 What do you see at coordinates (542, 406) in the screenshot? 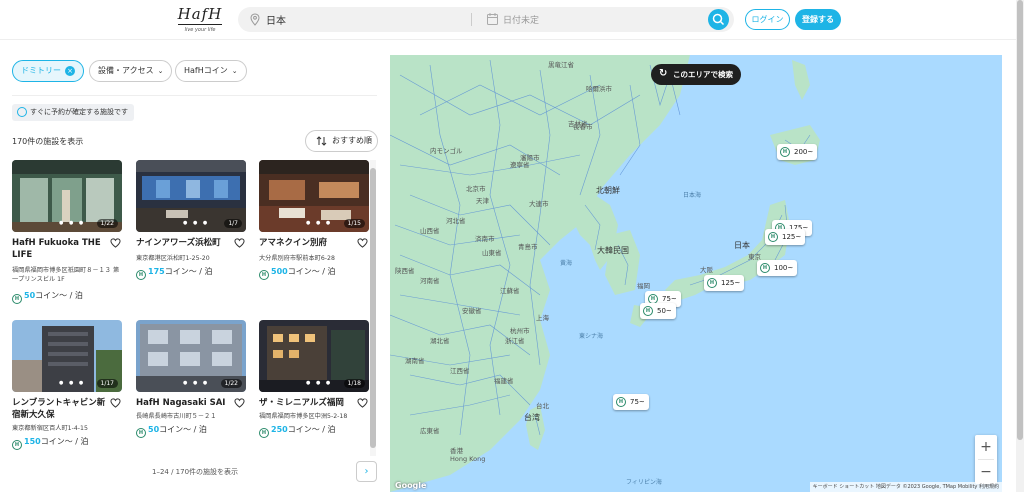
I see `map-label: 台北` at bounding box center [542, 406].